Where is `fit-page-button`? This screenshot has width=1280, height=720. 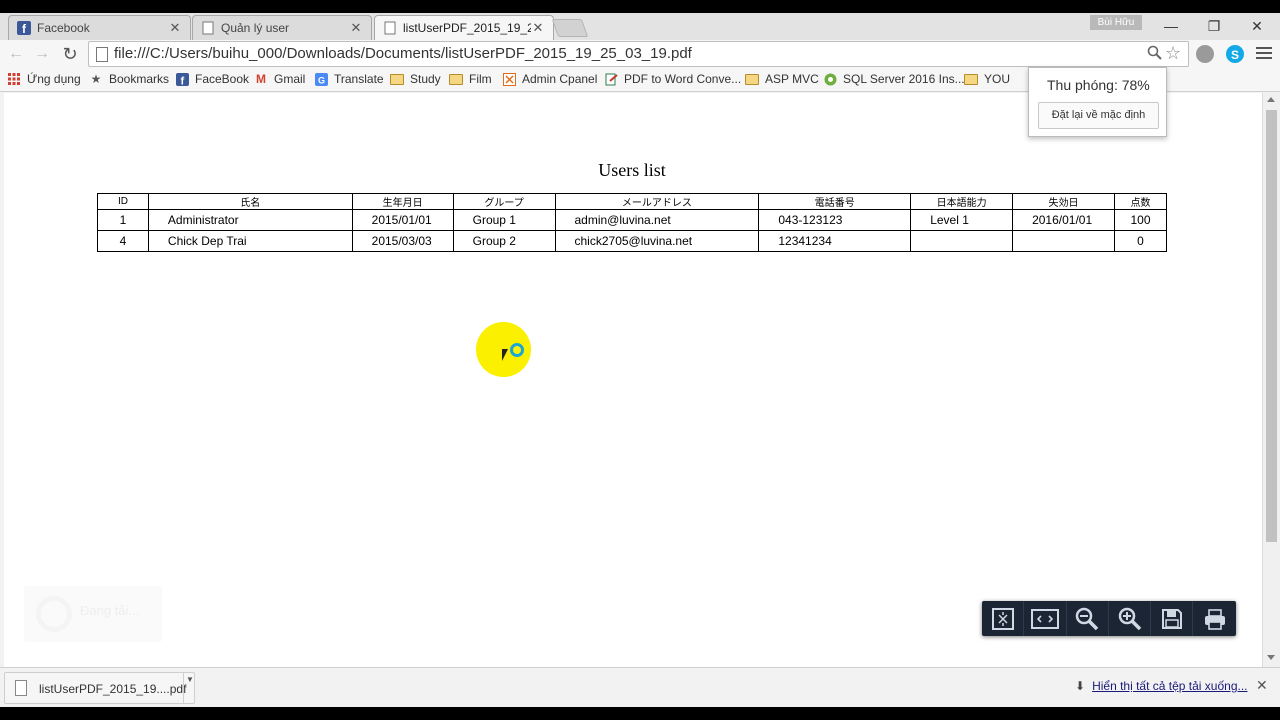
fit-page-button is located at coordinates (1003, 618).